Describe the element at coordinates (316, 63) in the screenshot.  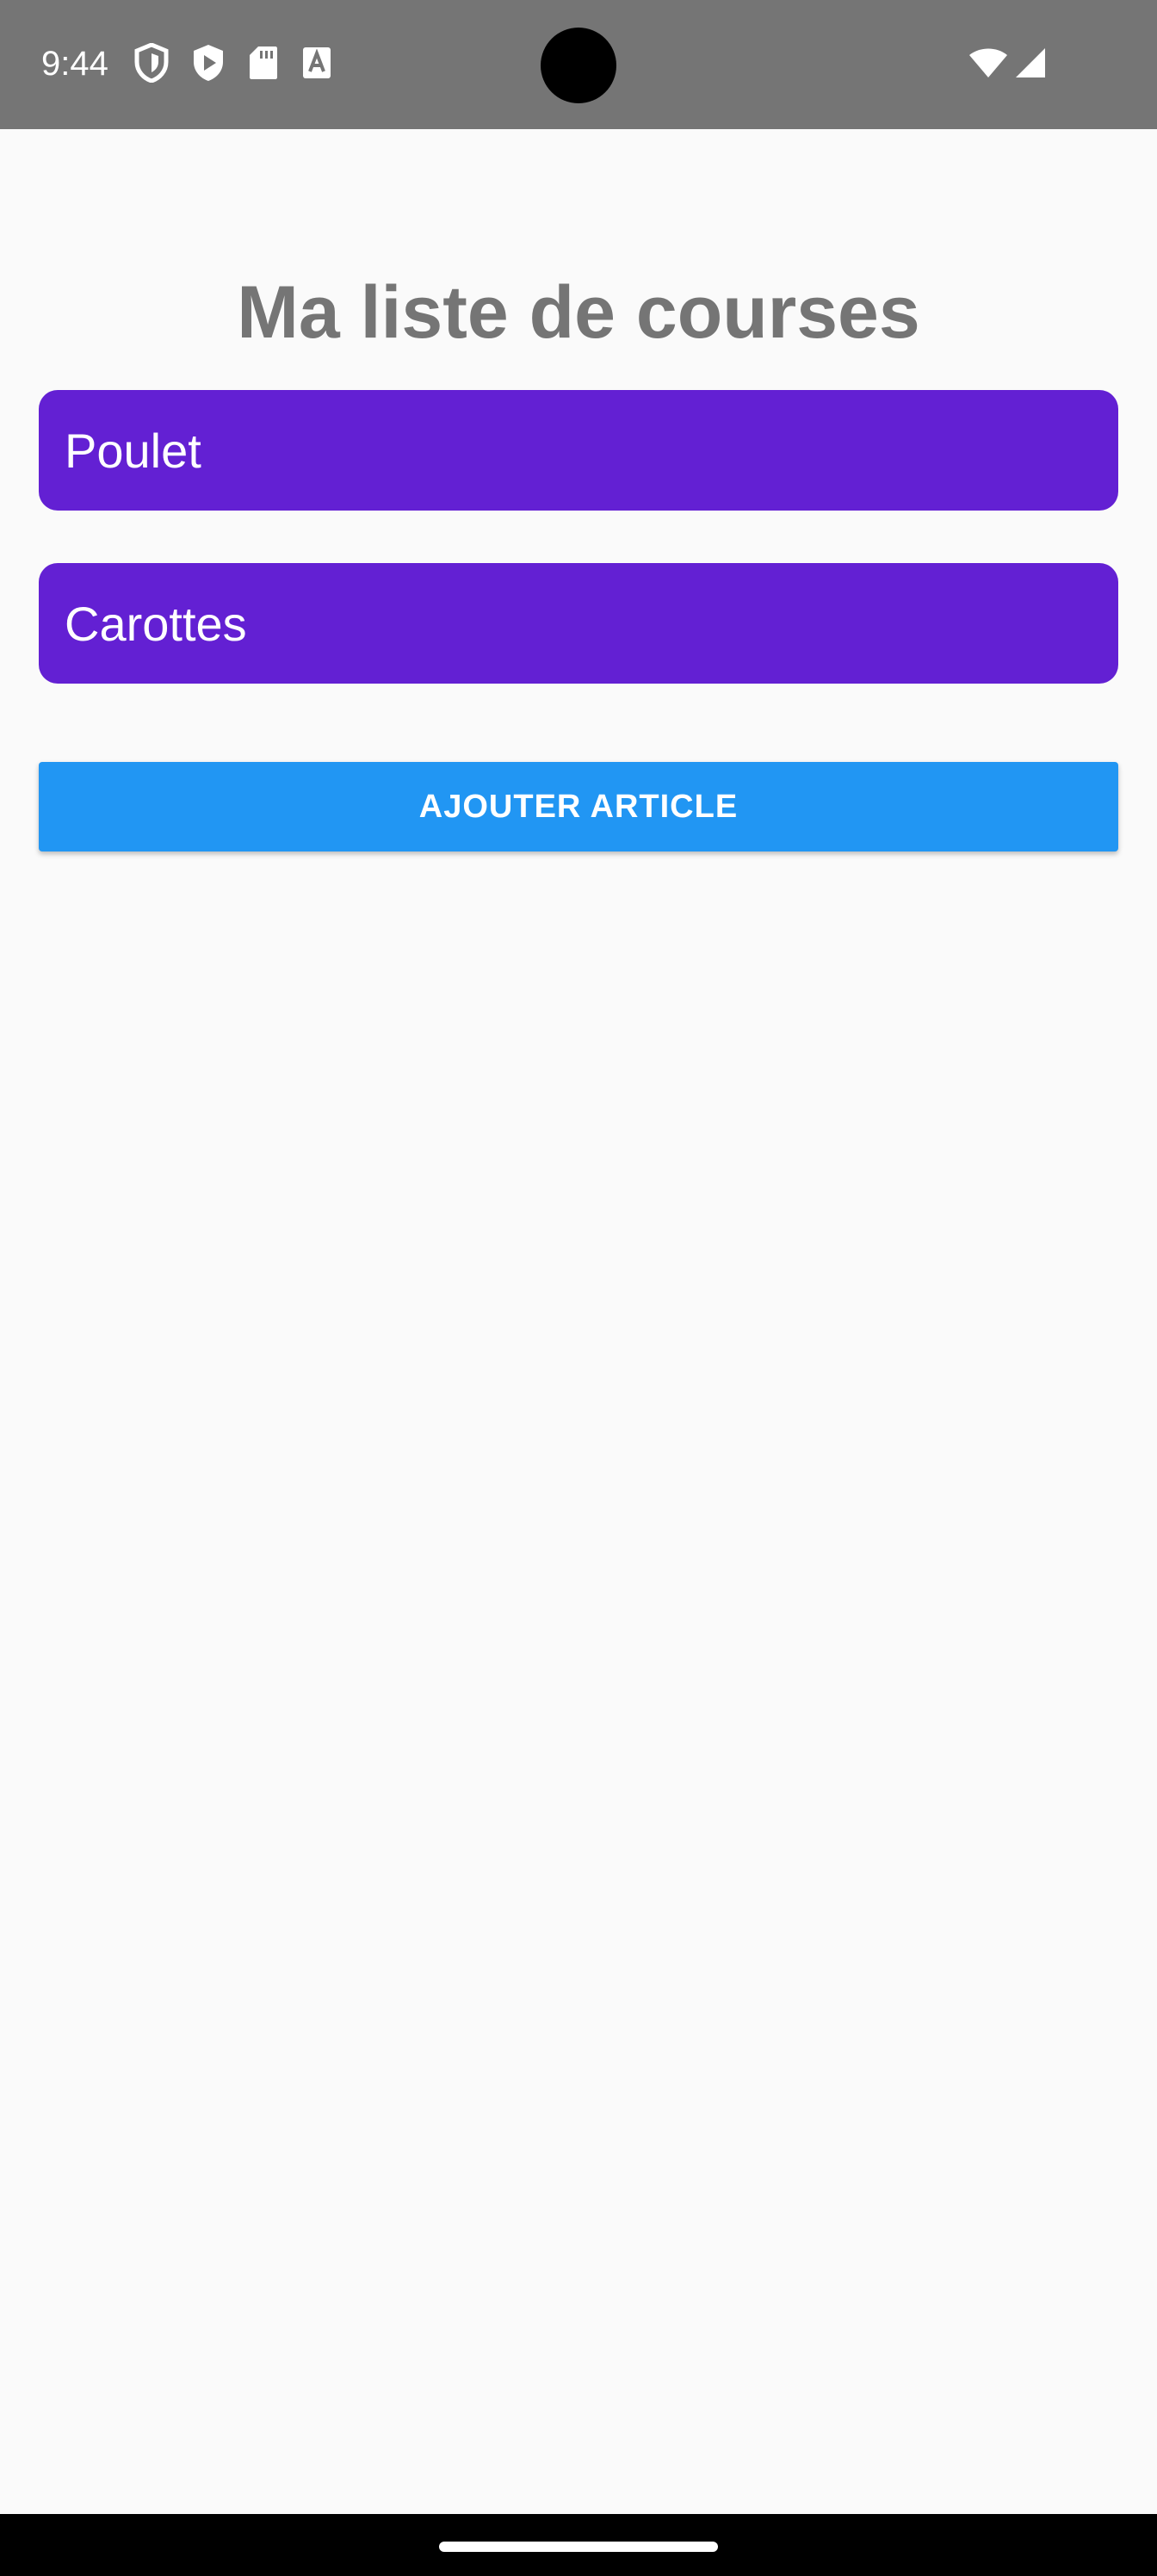
I see `text-a-icon` at that location.